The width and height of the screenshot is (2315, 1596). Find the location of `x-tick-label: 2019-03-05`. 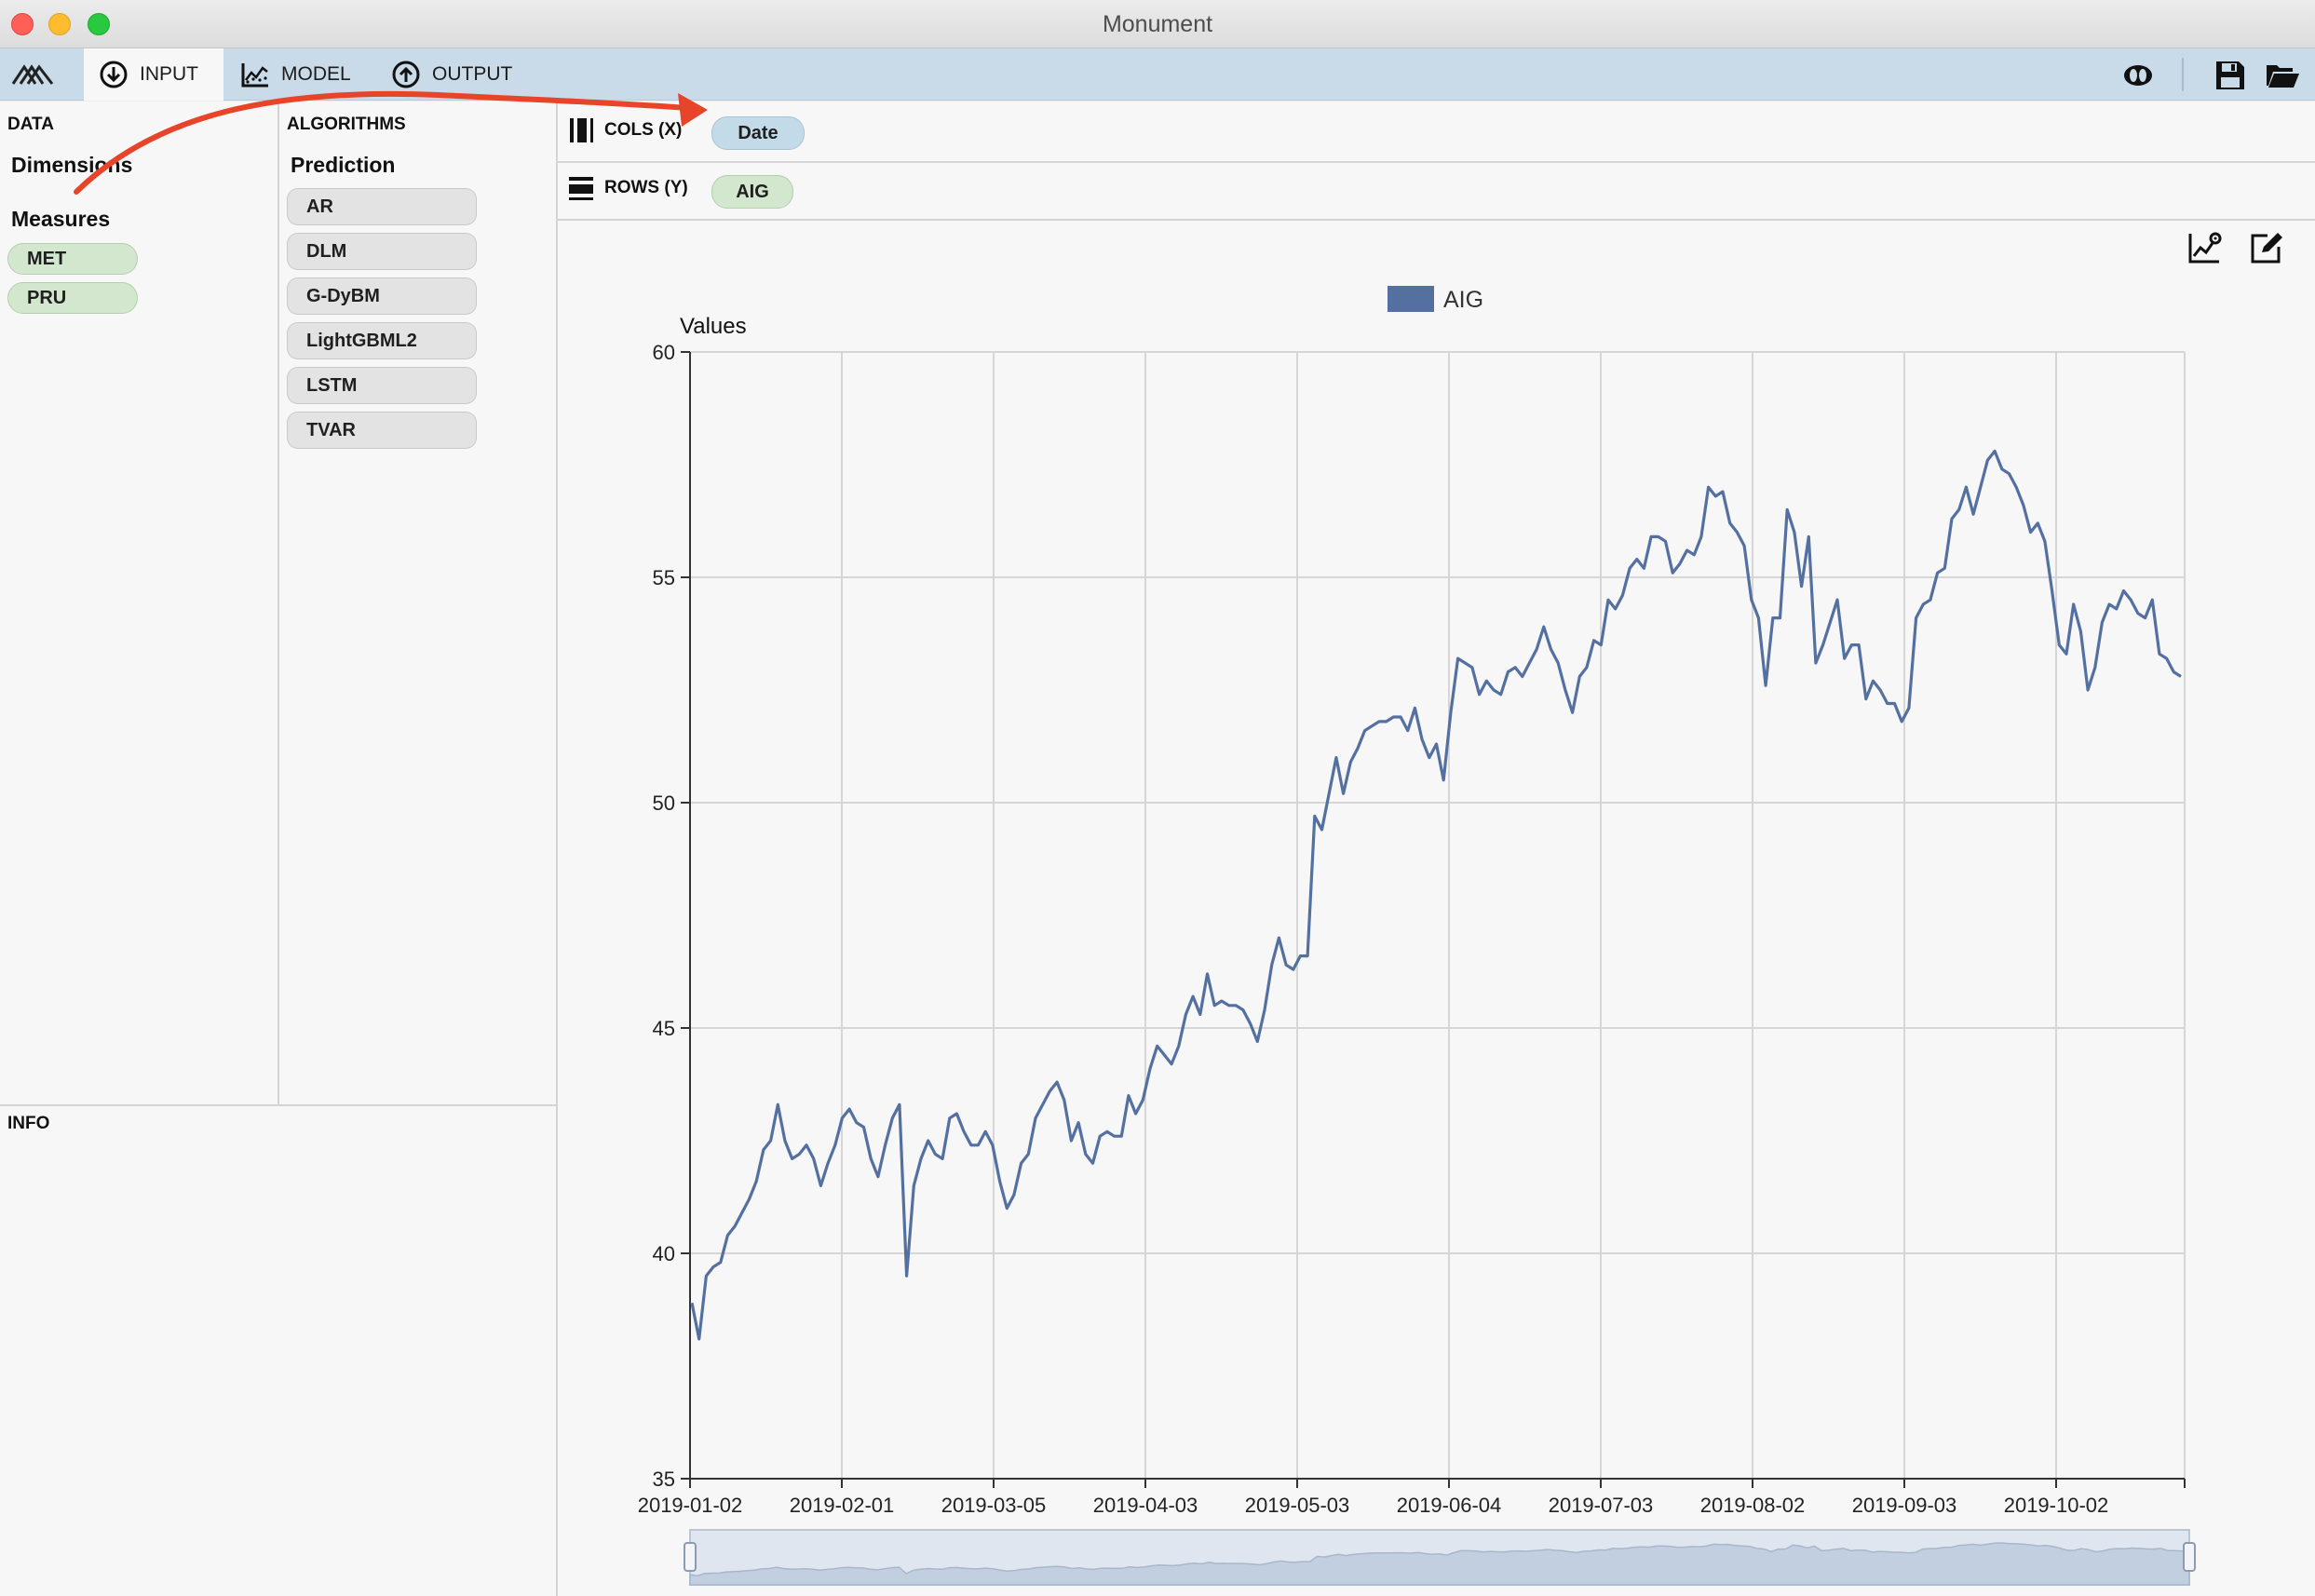

x-tick-label: 2019-03-05 is located at coordinates (994, 1505).